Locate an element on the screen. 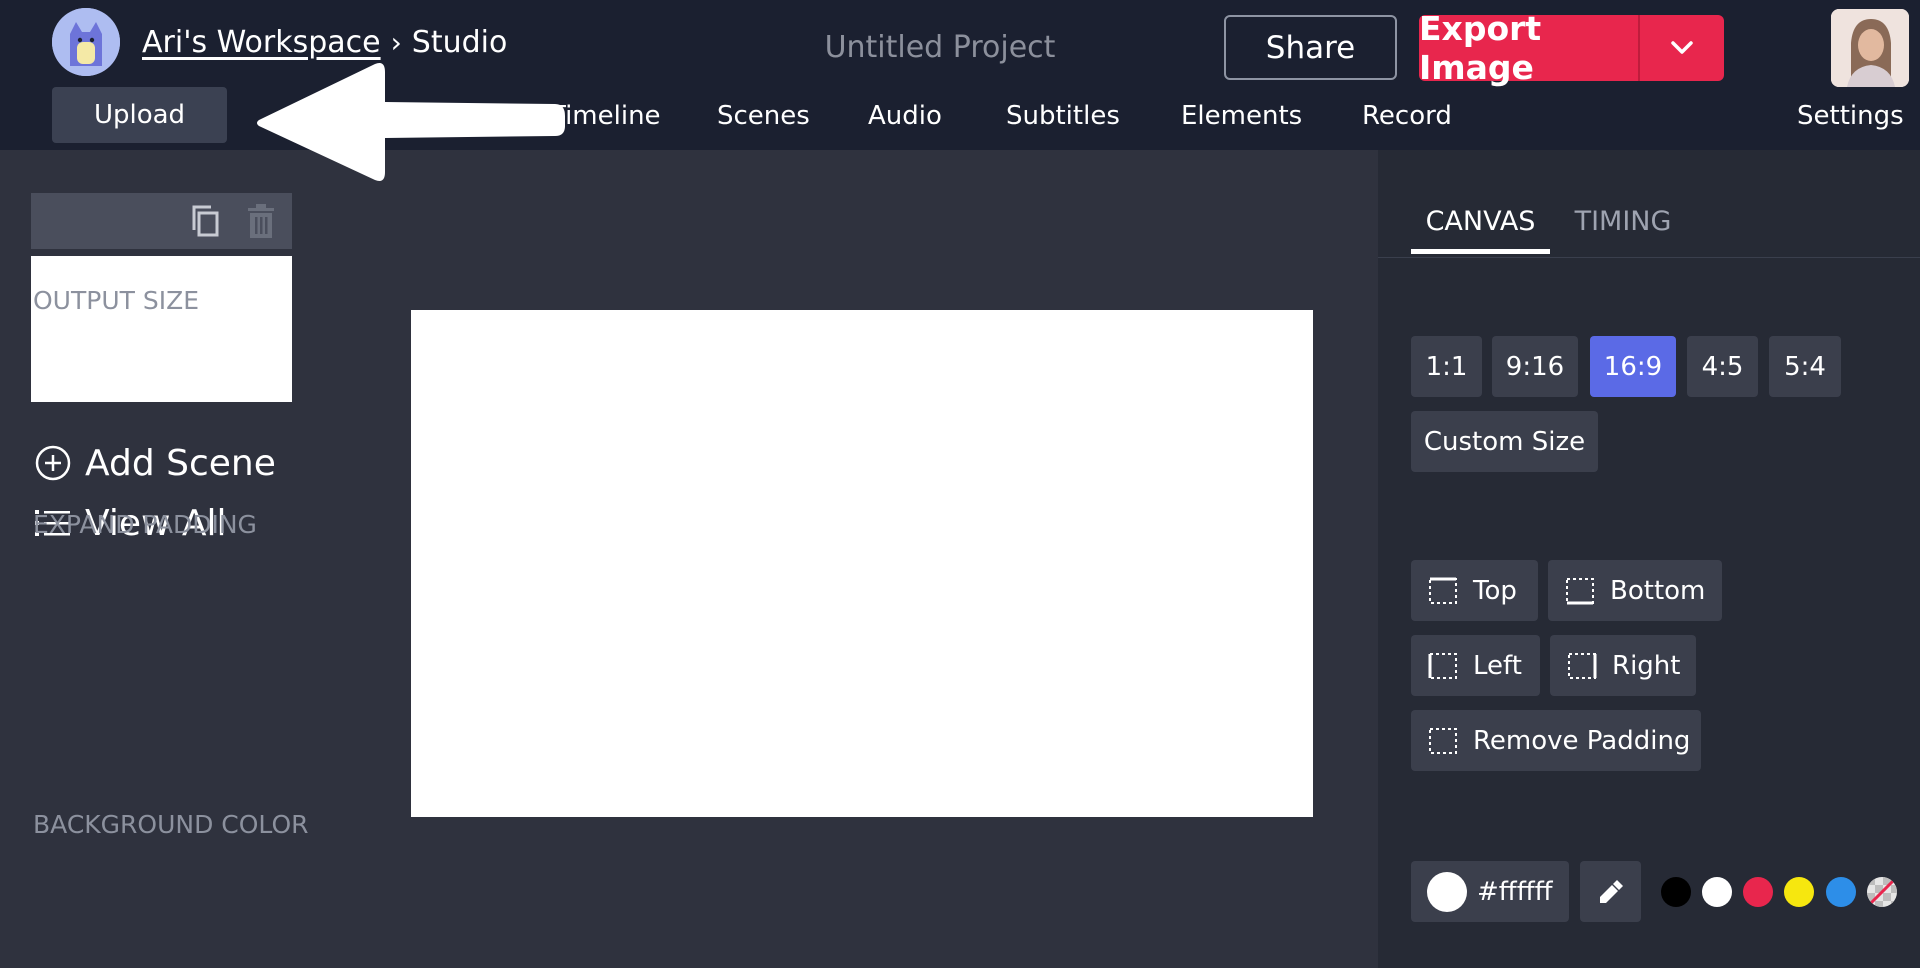 This screenshot has height=968, width=1920. background-color-label: BACKGROUND COLOR is located at coordinates (171, 824).